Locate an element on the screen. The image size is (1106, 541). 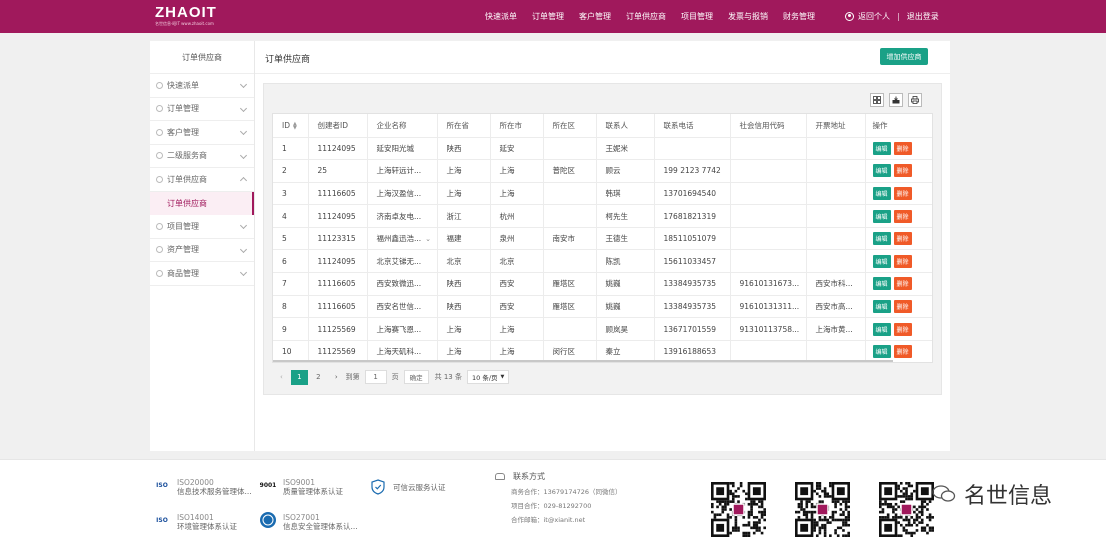
page-size-select: 10 条/页 ▼ is located at coordinates (488, 377).